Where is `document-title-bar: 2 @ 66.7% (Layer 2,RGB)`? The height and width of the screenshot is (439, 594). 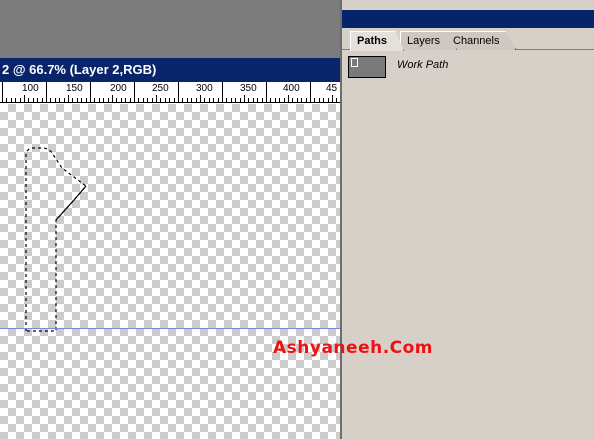 document-title-bar: 2 @ 66.7% (Layer 2,RGB) is located at coordinates (170, 70).